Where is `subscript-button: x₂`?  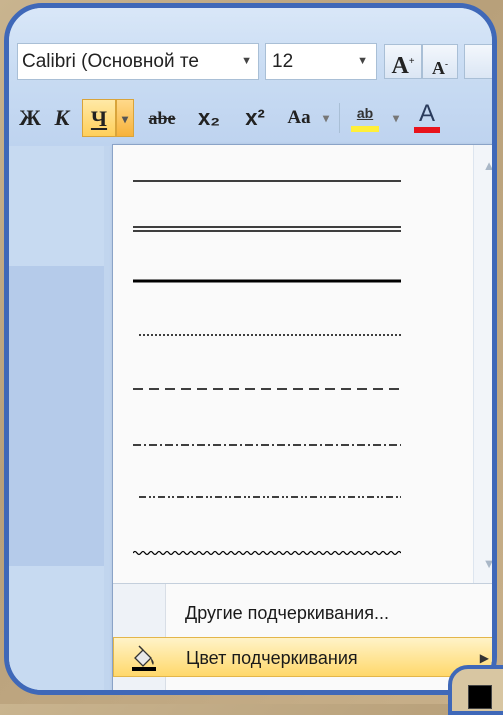
subscript-button: x₂ is located at coordinates (209, 118).